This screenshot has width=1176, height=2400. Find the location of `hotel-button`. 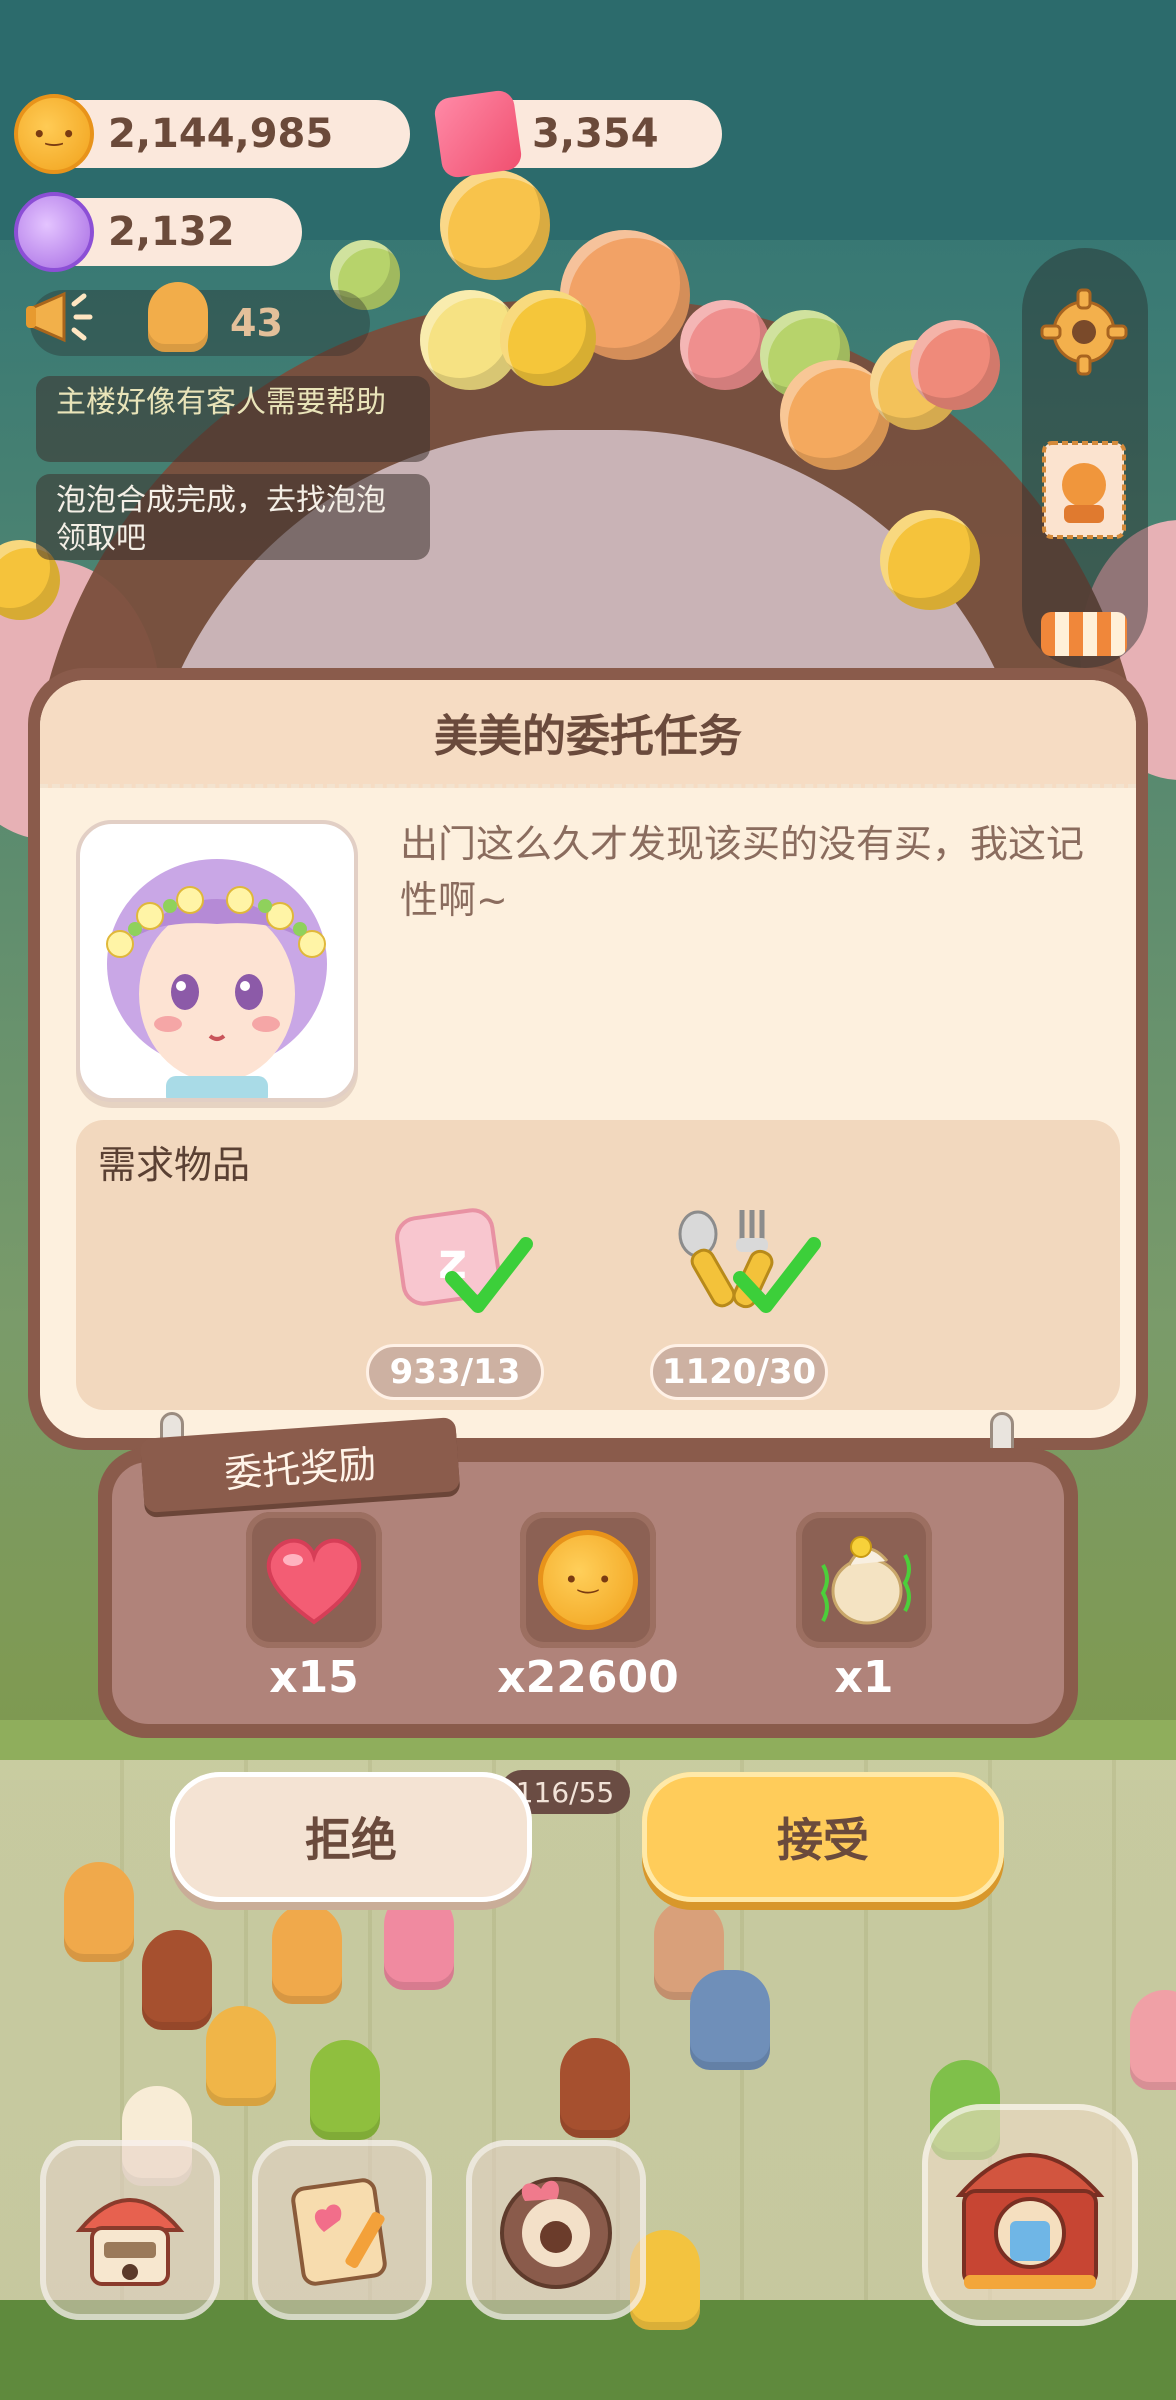

hotel-button is located at coordinates (130, 2230).